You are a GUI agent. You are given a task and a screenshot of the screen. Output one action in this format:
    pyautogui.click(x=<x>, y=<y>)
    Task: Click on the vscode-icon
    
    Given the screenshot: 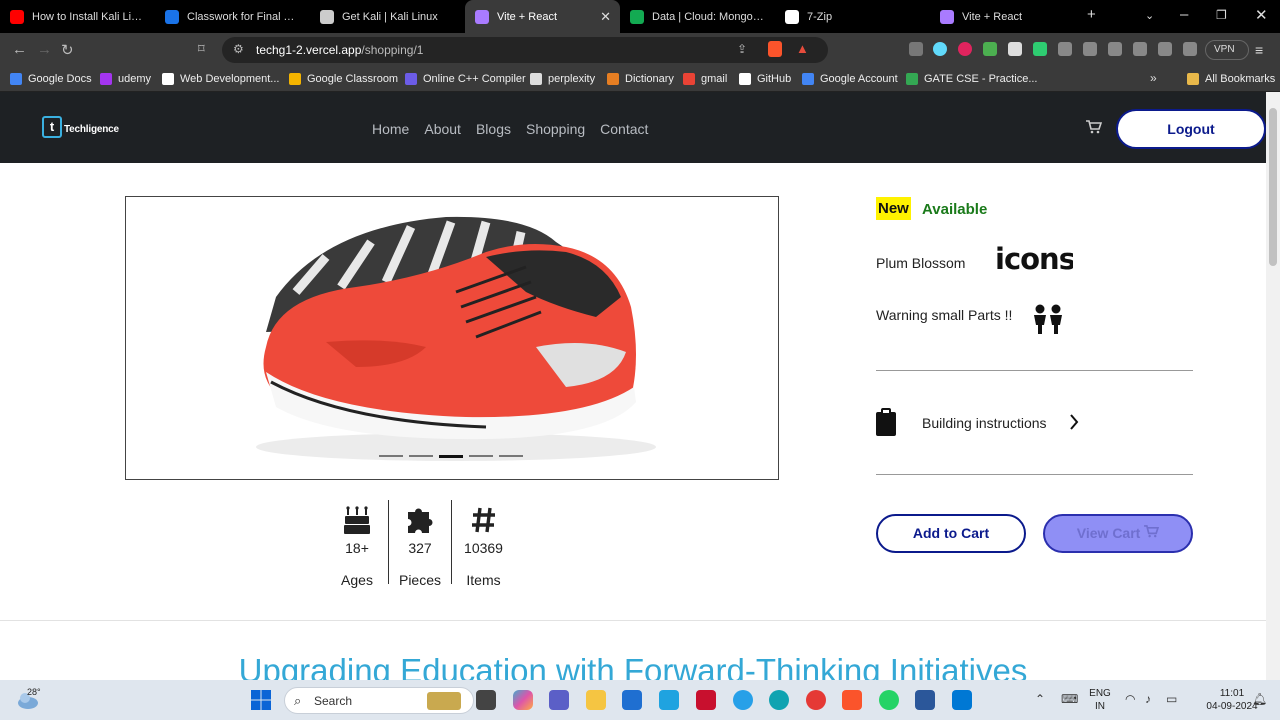 What is the action you would take?
    pyautogui.click(x=962, y=700)
    